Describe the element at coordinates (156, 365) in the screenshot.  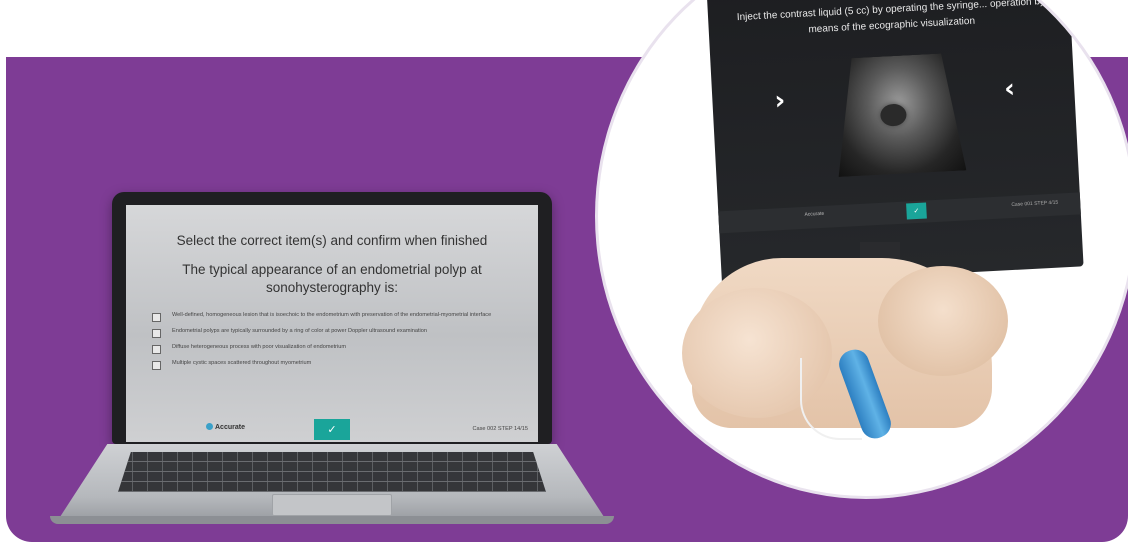
I see `option-4-checkbox` at that location.